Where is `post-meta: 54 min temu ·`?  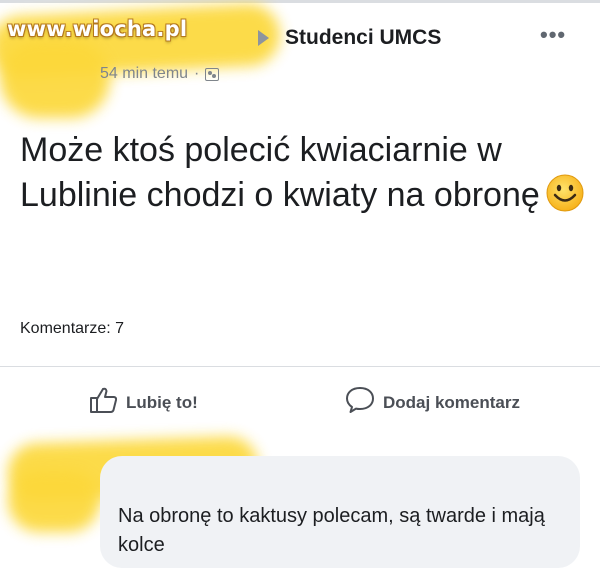
post-meta: 54 min temu · is located at coordinates (160, 74).